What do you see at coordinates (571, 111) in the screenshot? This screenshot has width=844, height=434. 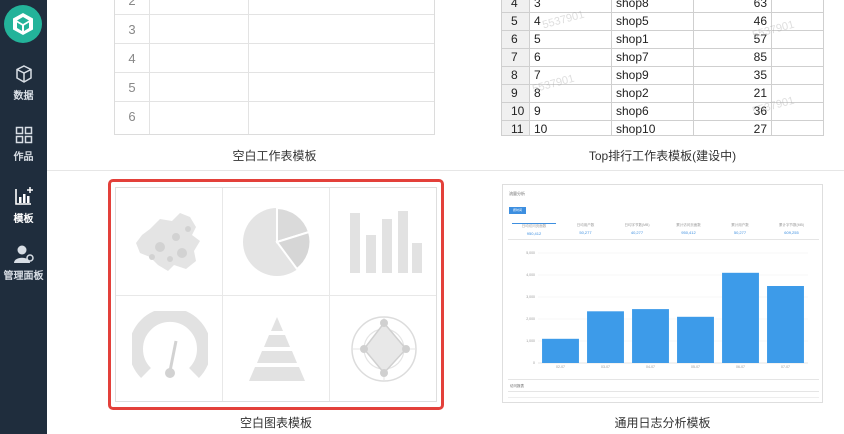 I see `table-cell: 9` at bounding box center [571, 111].